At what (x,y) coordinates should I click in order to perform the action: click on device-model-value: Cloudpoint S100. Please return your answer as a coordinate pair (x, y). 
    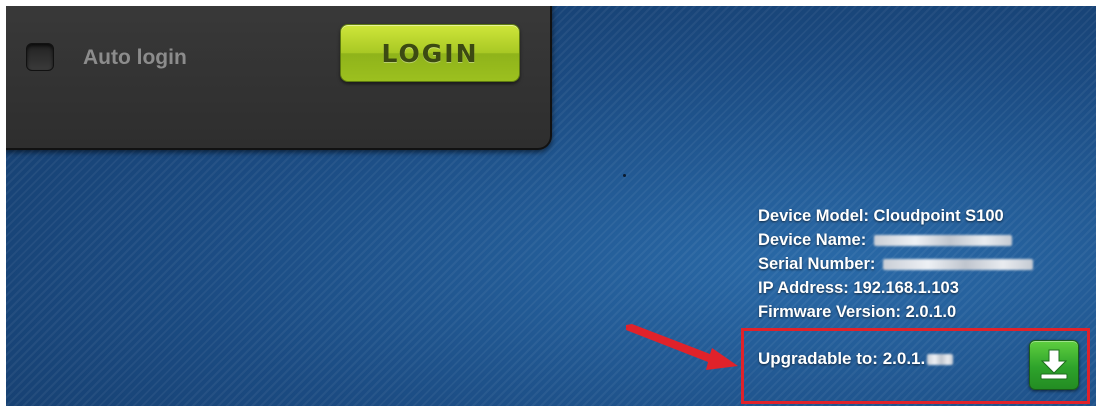
    Looking at the image, I should click on (938, 216).